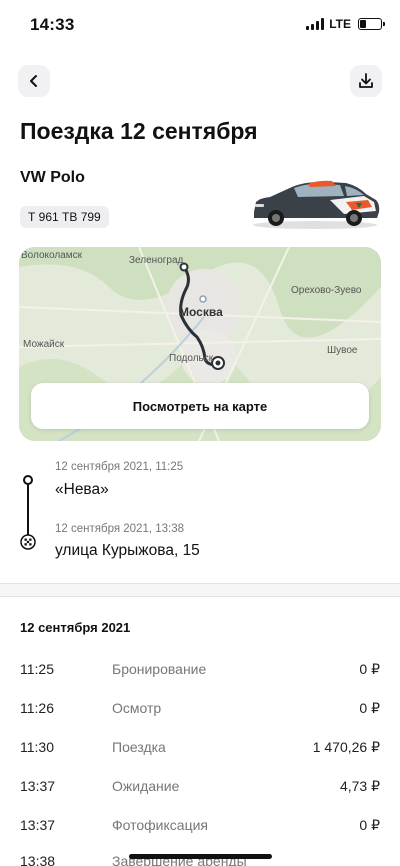 The height and width of the screenshot is (866, 400). I want to click on details-date: 12 сентября 2021, so click(75, 627).